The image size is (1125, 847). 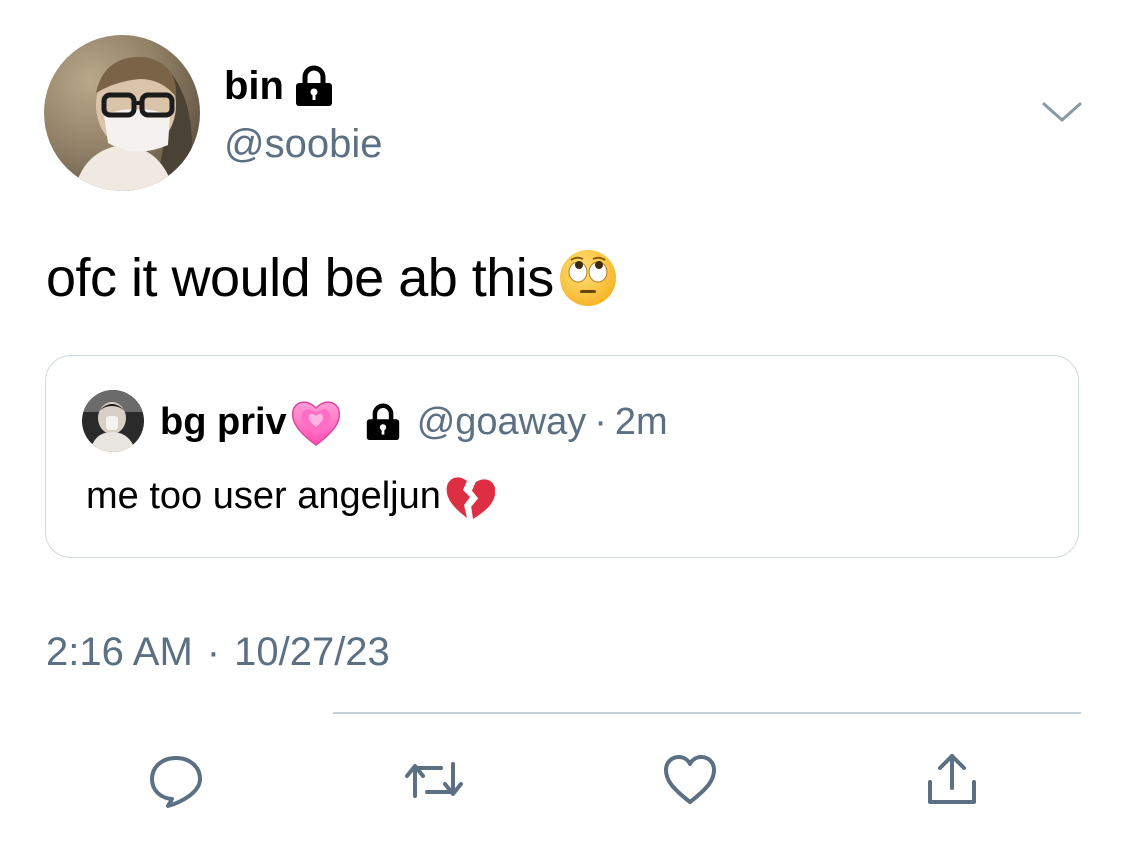 What do you see at coordinates (254, 86) in the screenshot?
I see `display-name: bin` at bounding box center [254, 86].